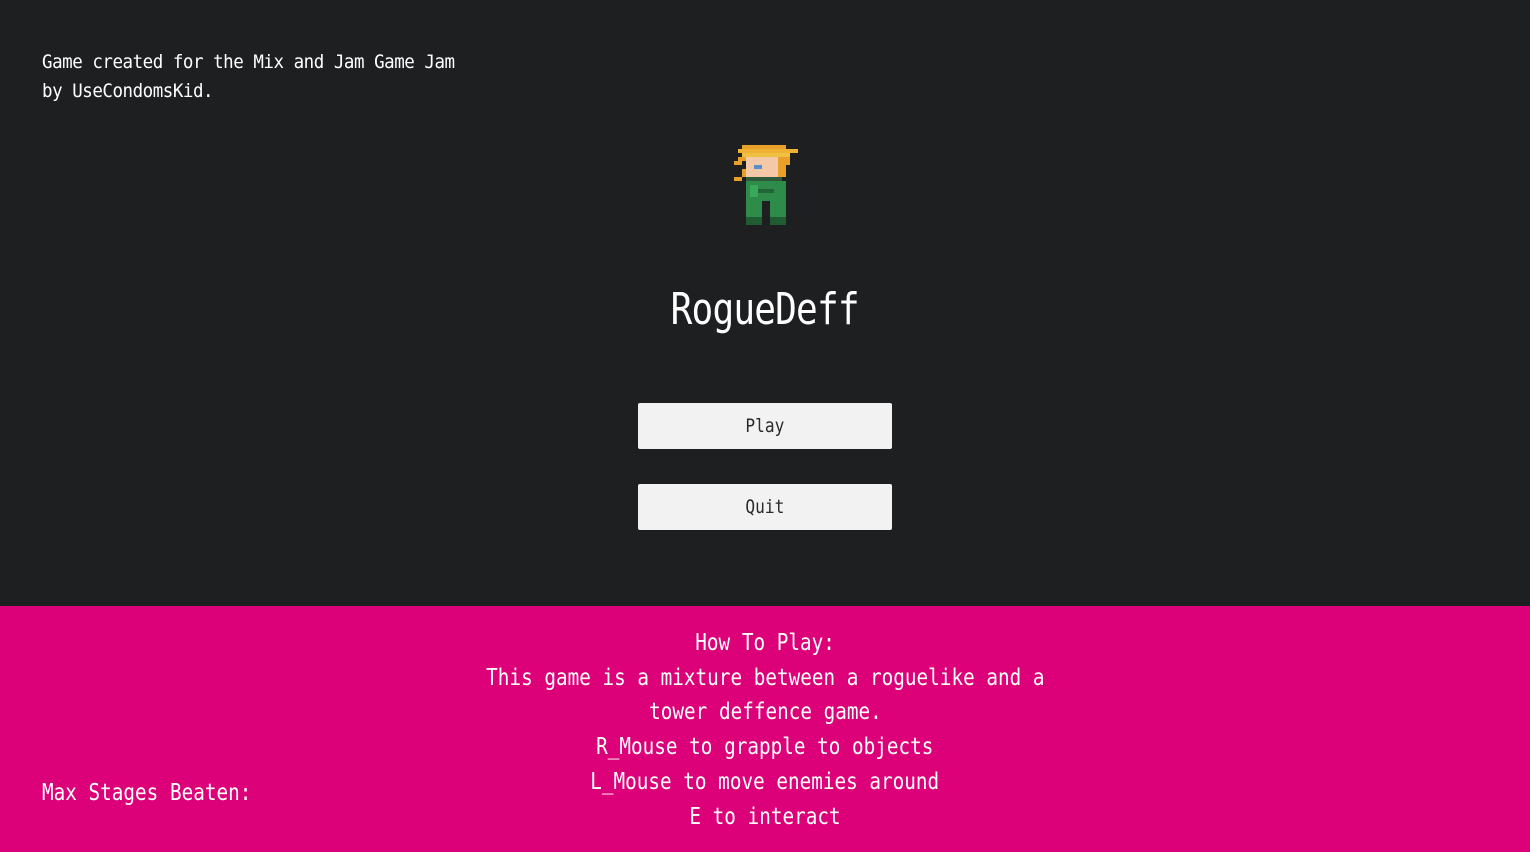 The image size is (1530, 852). What do you see at coordinates (147, 793) in the screenshot?
I see `max-stages-label: Max Stages Beaten:` at bounding box center [147, 793].